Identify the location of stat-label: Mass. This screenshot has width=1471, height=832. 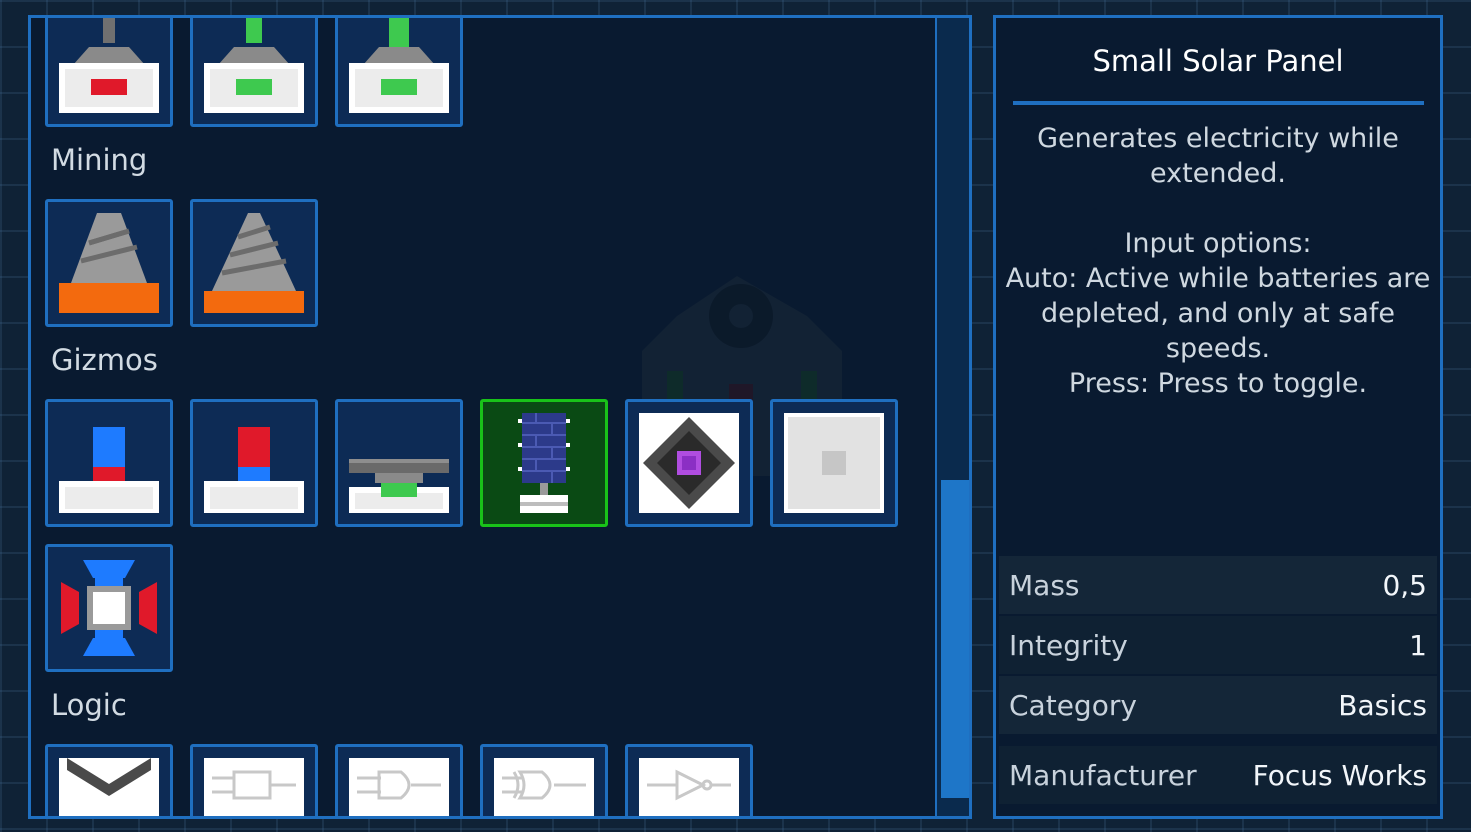
(1044, 585).